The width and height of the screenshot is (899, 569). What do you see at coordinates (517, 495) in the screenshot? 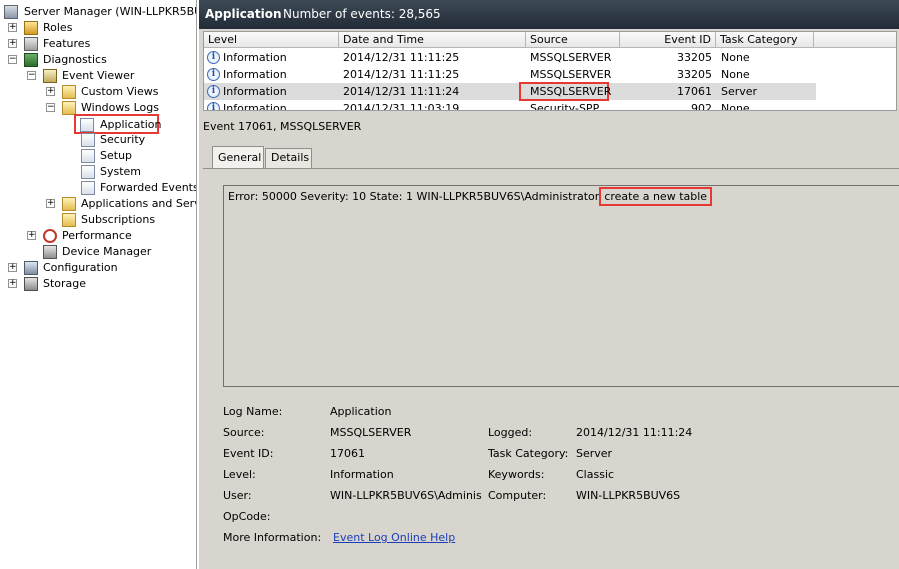
I see `computer-label: Computer:` at bounding box center [517, 495].